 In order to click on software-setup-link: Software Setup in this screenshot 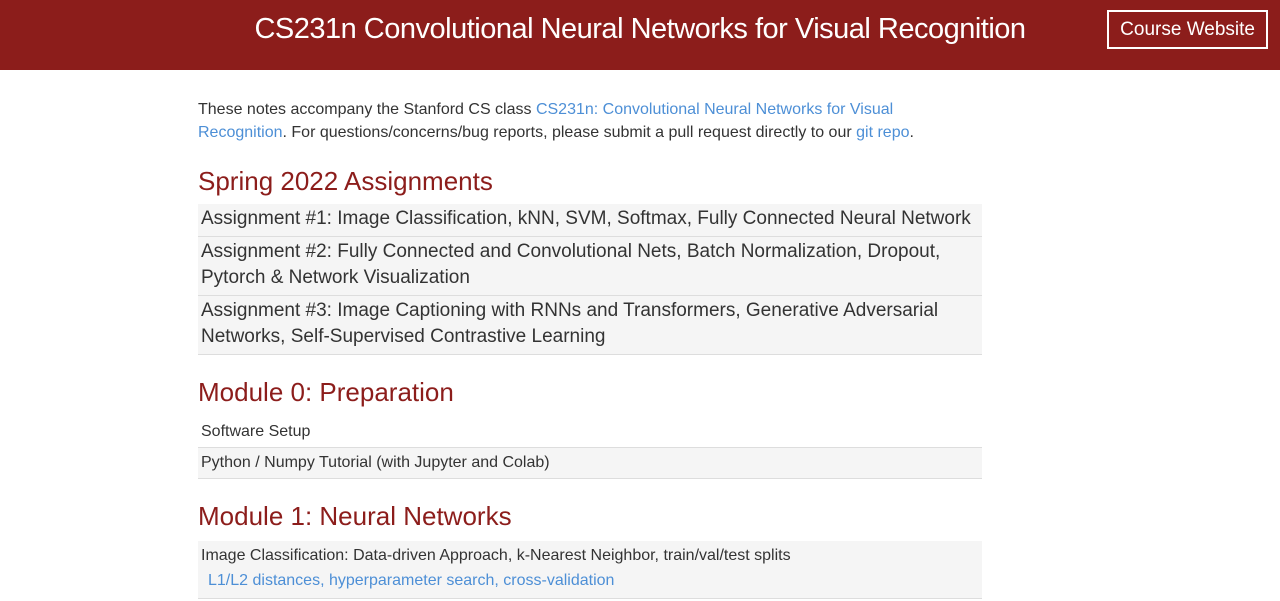, I will do `click(590, 432)`.